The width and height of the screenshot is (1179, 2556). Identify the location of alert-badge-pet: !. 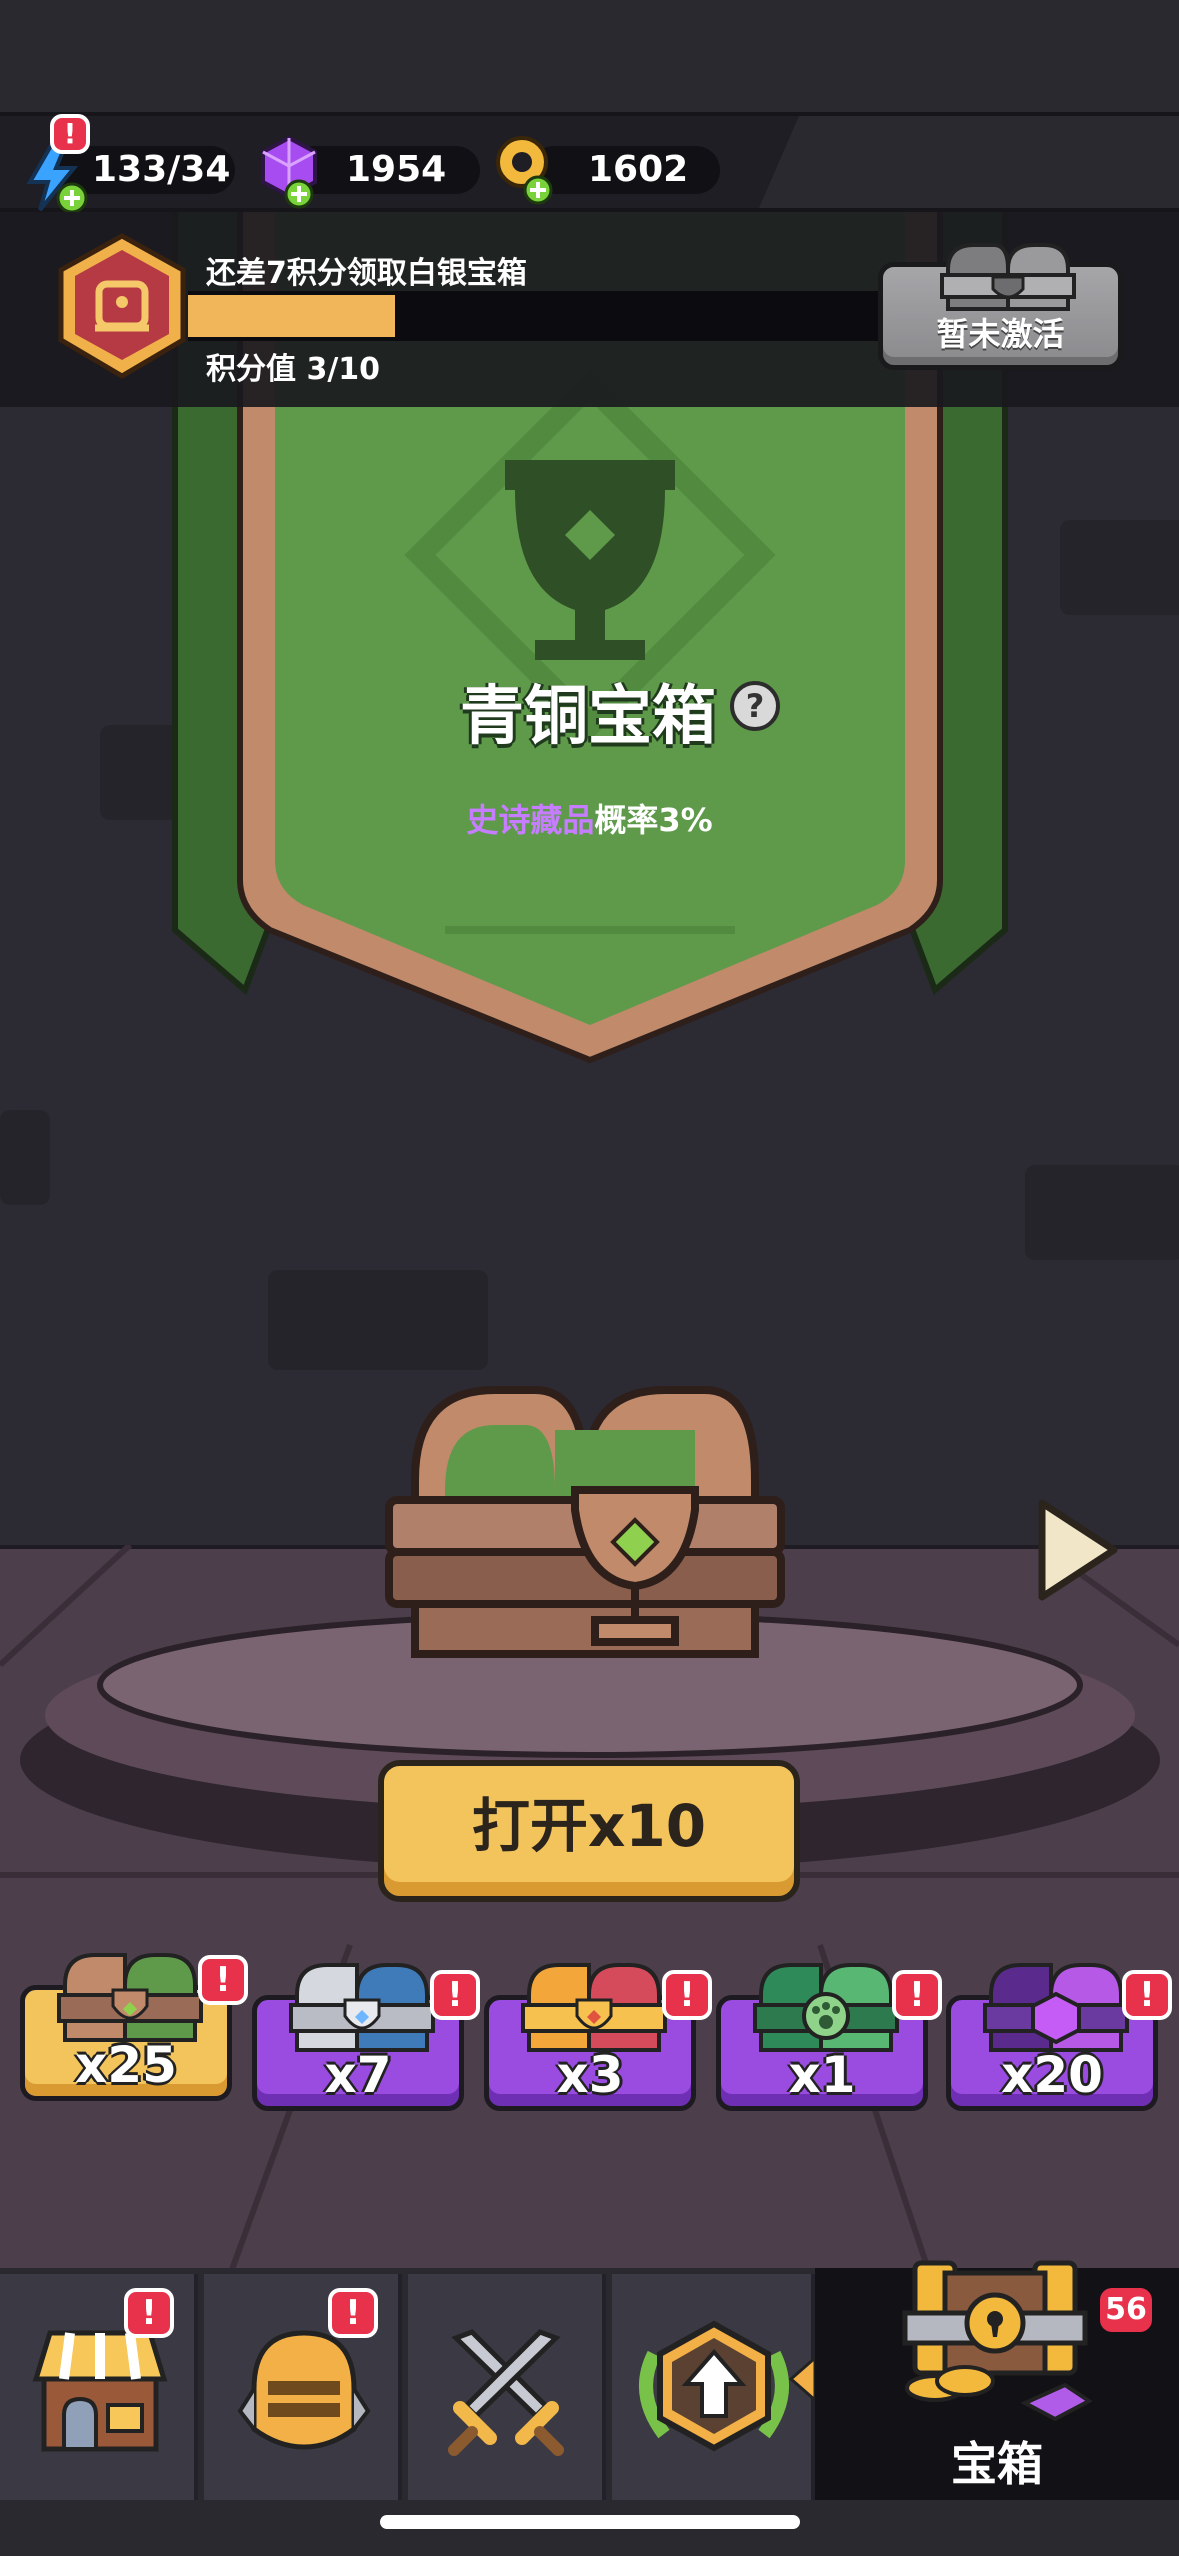
(917, 1995).